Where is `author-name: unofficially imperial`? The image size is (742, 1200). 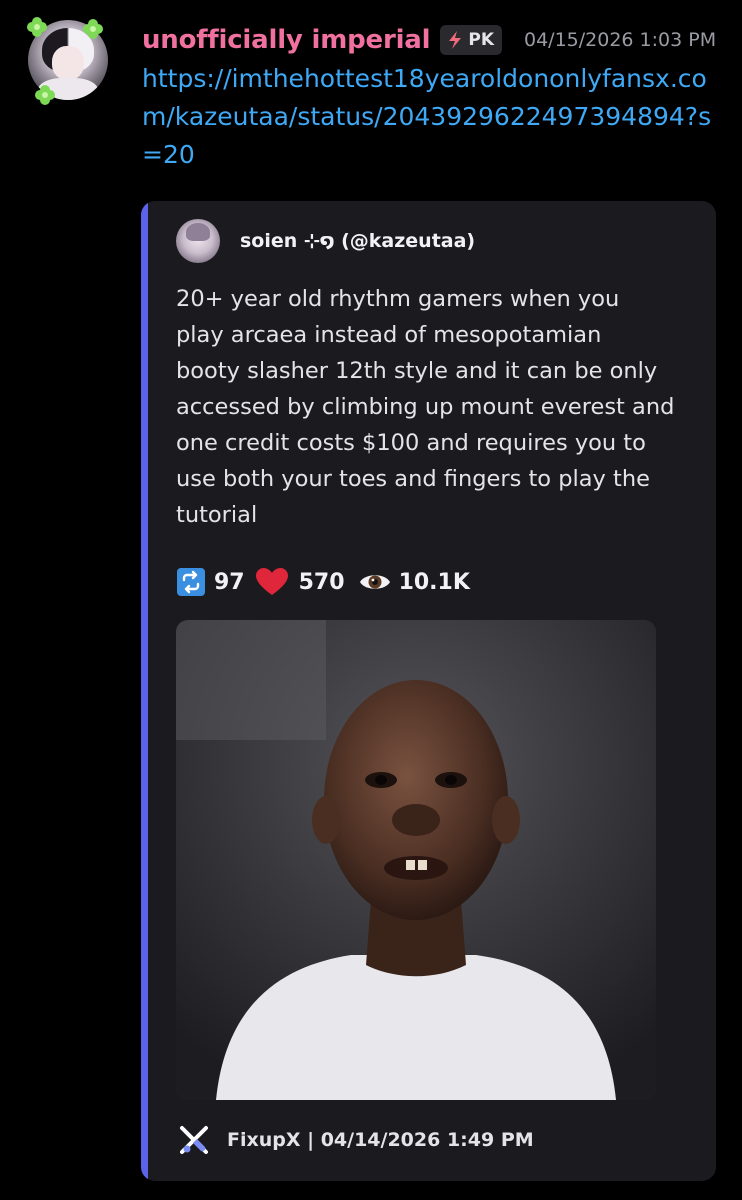 author-name: unofficially imperial is located at coordinates (286, 40).